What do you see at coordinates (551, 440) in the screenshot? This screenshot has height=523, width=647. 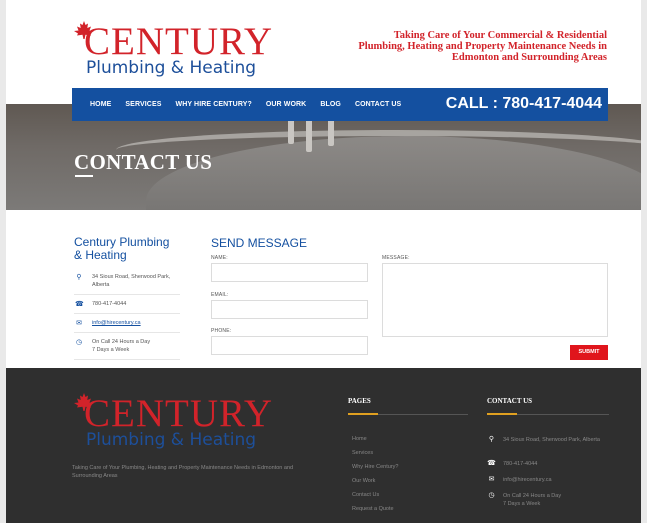 I see `footer-address-text: 34 Sioux Road, Sherwood Park, Alberta` at bounding box center [551, 440].